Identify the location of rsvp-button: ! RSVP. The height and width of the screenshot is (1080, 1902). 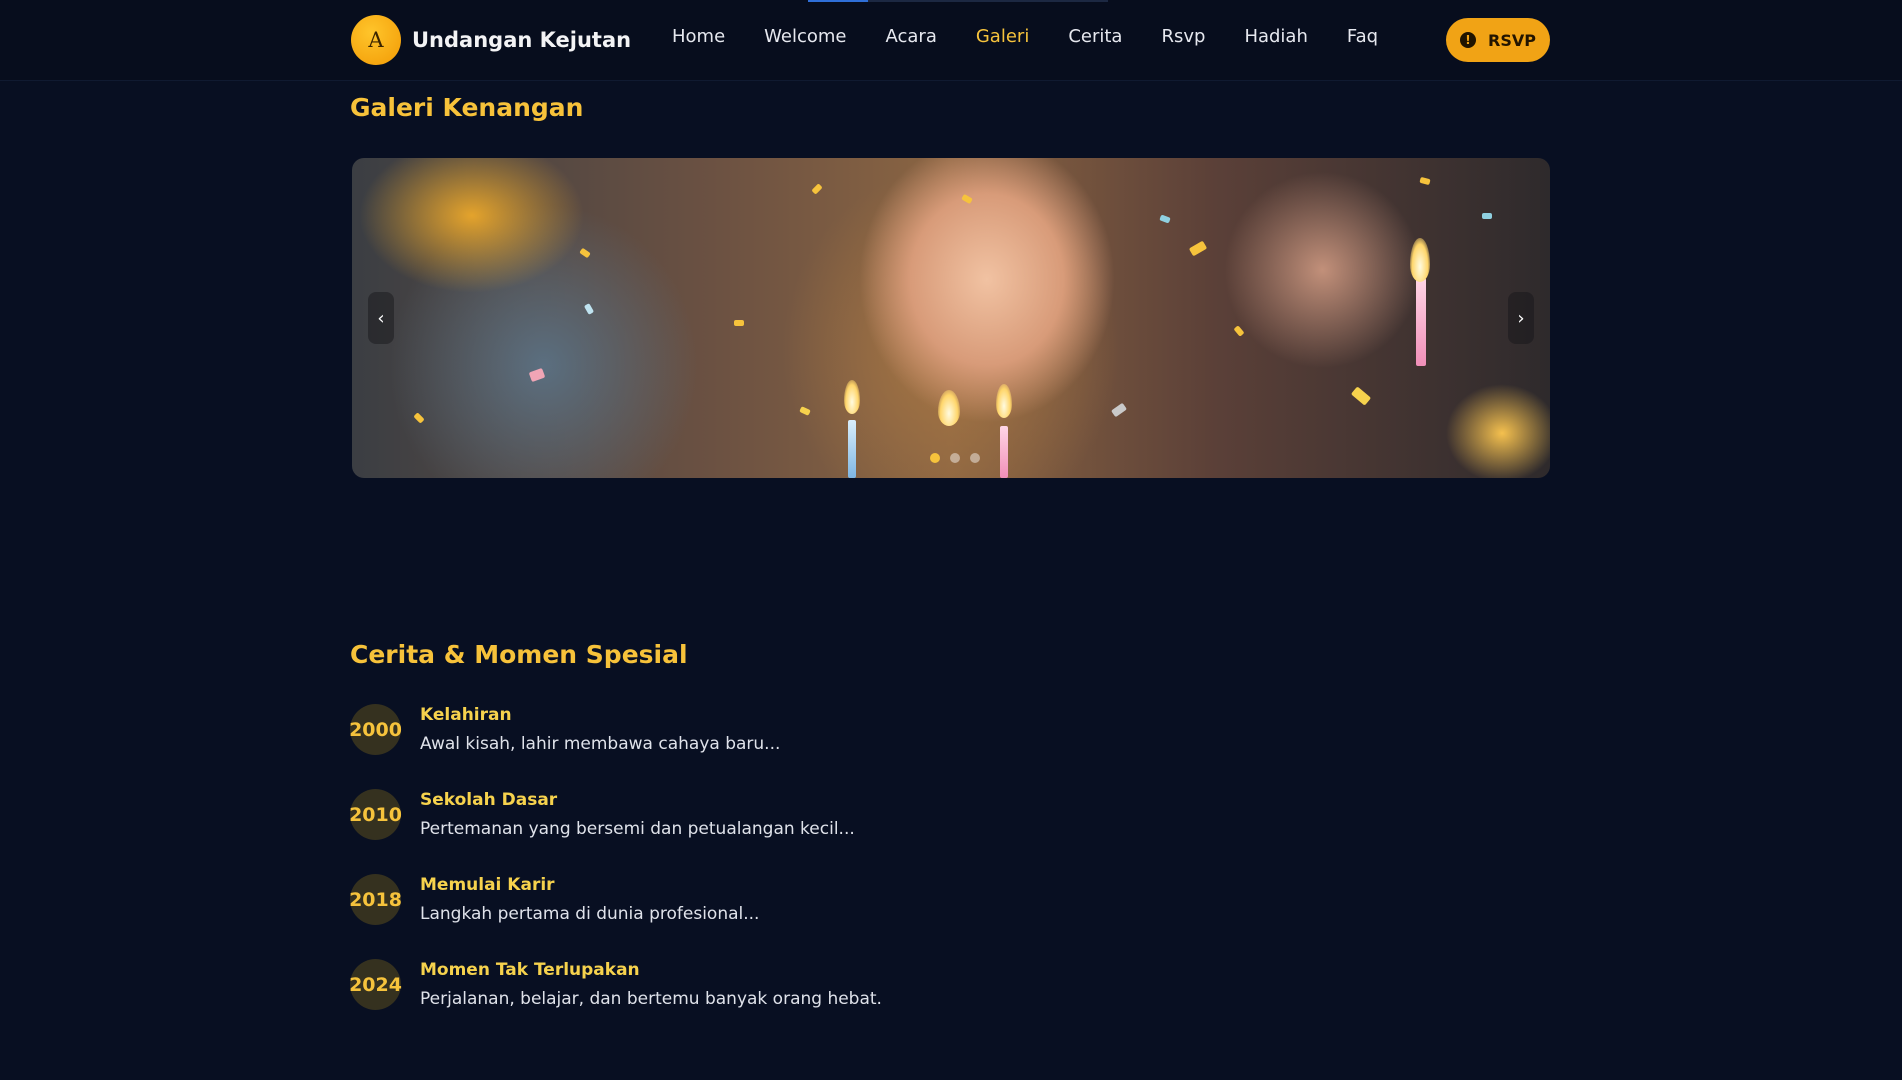
(1498, 40).